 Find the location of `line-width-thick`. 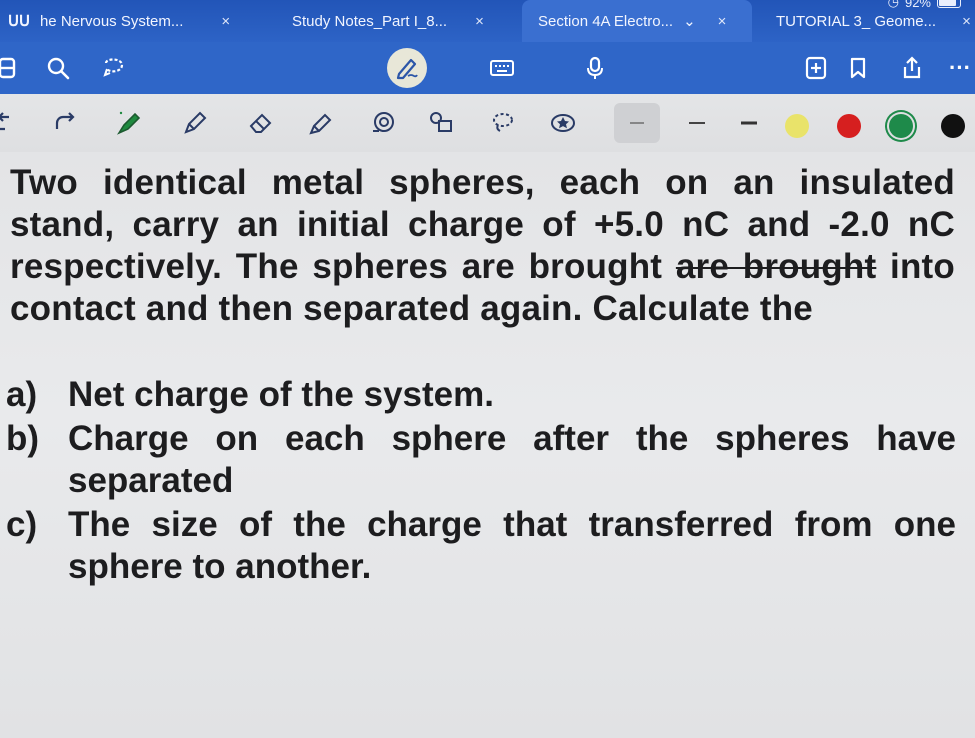

line-width-thick is located at coordinates (749, 123).